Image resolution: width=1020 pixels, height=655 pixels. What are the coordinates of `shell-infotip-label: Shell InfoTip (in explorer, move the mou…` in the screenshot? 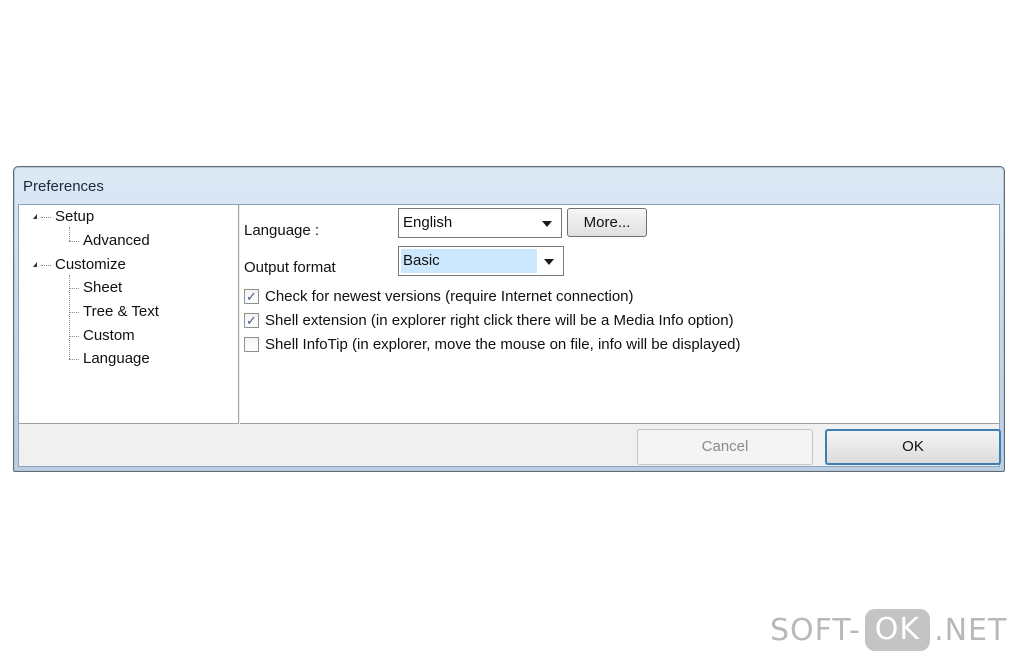 It's located at (503, 344).